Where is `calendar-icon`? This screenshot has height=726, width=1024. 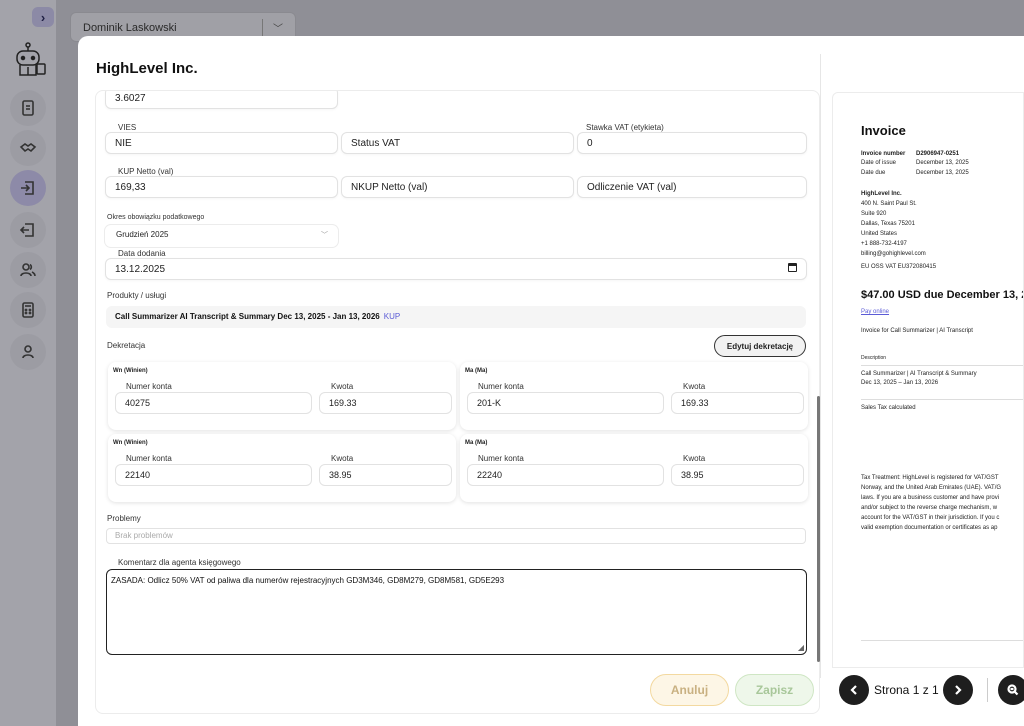
calendar-icon is located at coordinates (792, 267).